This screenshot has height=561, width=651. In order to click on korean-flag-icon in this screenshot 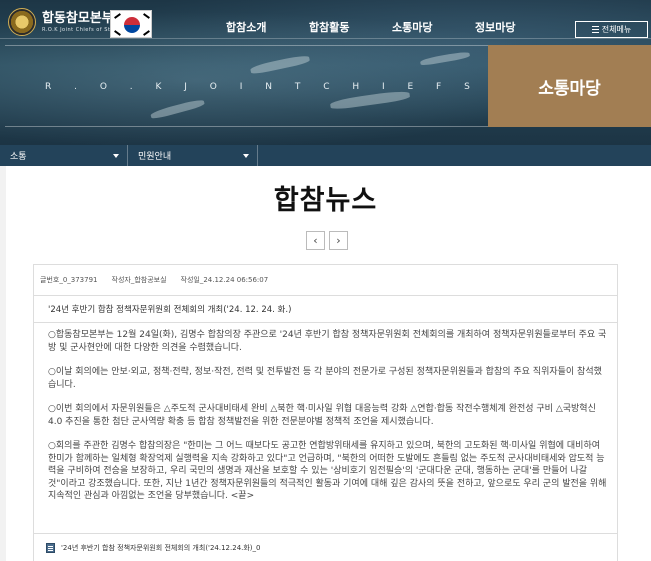, I will do `click(131, 24)`.